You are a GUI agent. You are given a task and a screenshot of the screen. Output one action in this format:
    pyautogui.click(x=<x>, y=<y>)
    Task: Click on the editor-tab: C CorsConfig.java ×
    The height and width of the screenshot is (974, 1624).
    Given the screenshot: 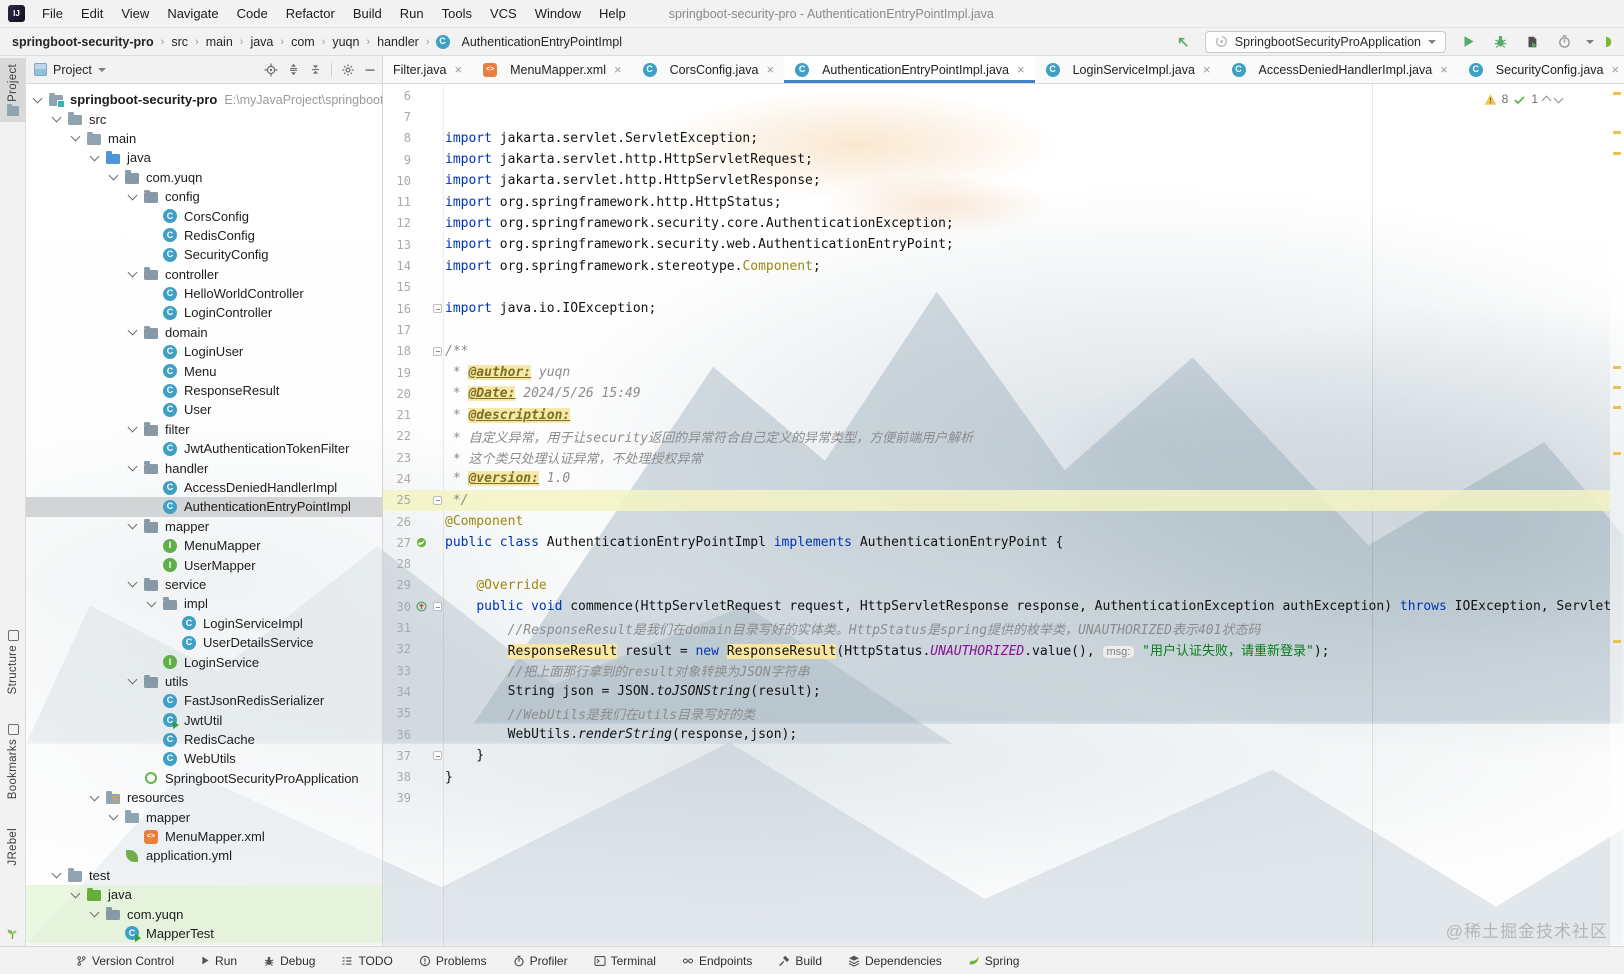 What is the action you would take?
    pyautogui.click(x=708, y=69)
    